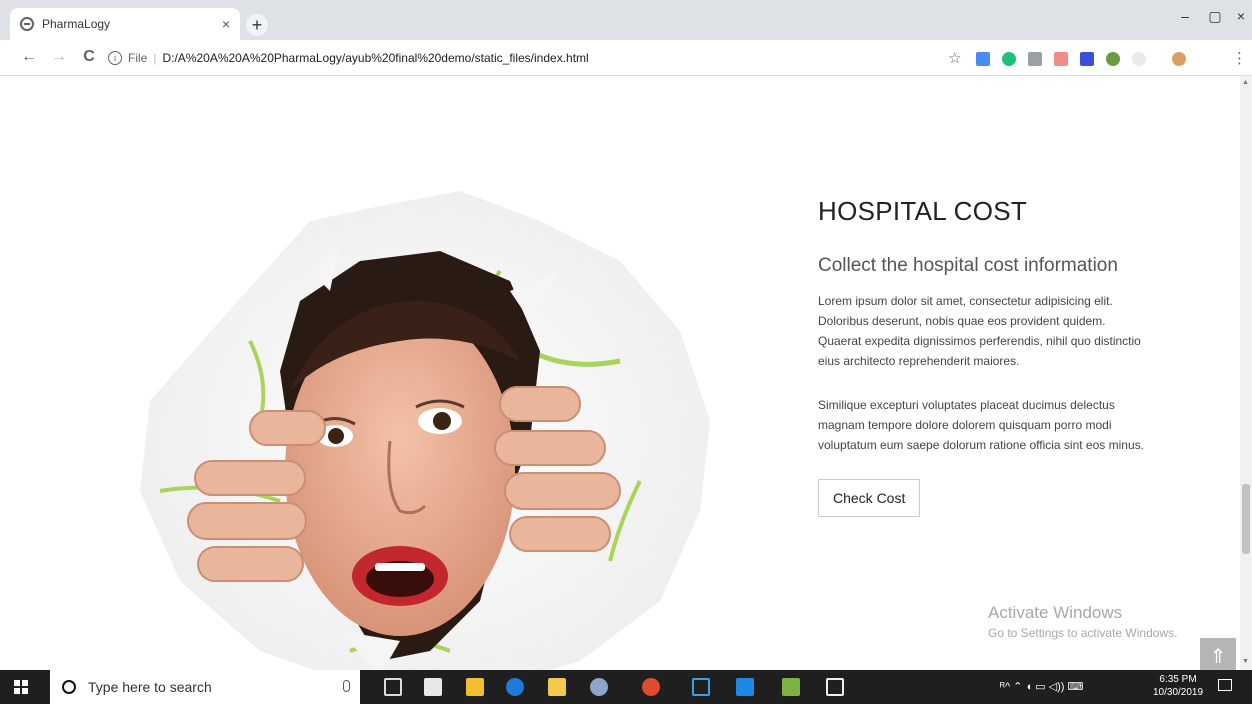 The image size is (1252, 704). I want to click on chrome-icon, so click(651, 687).